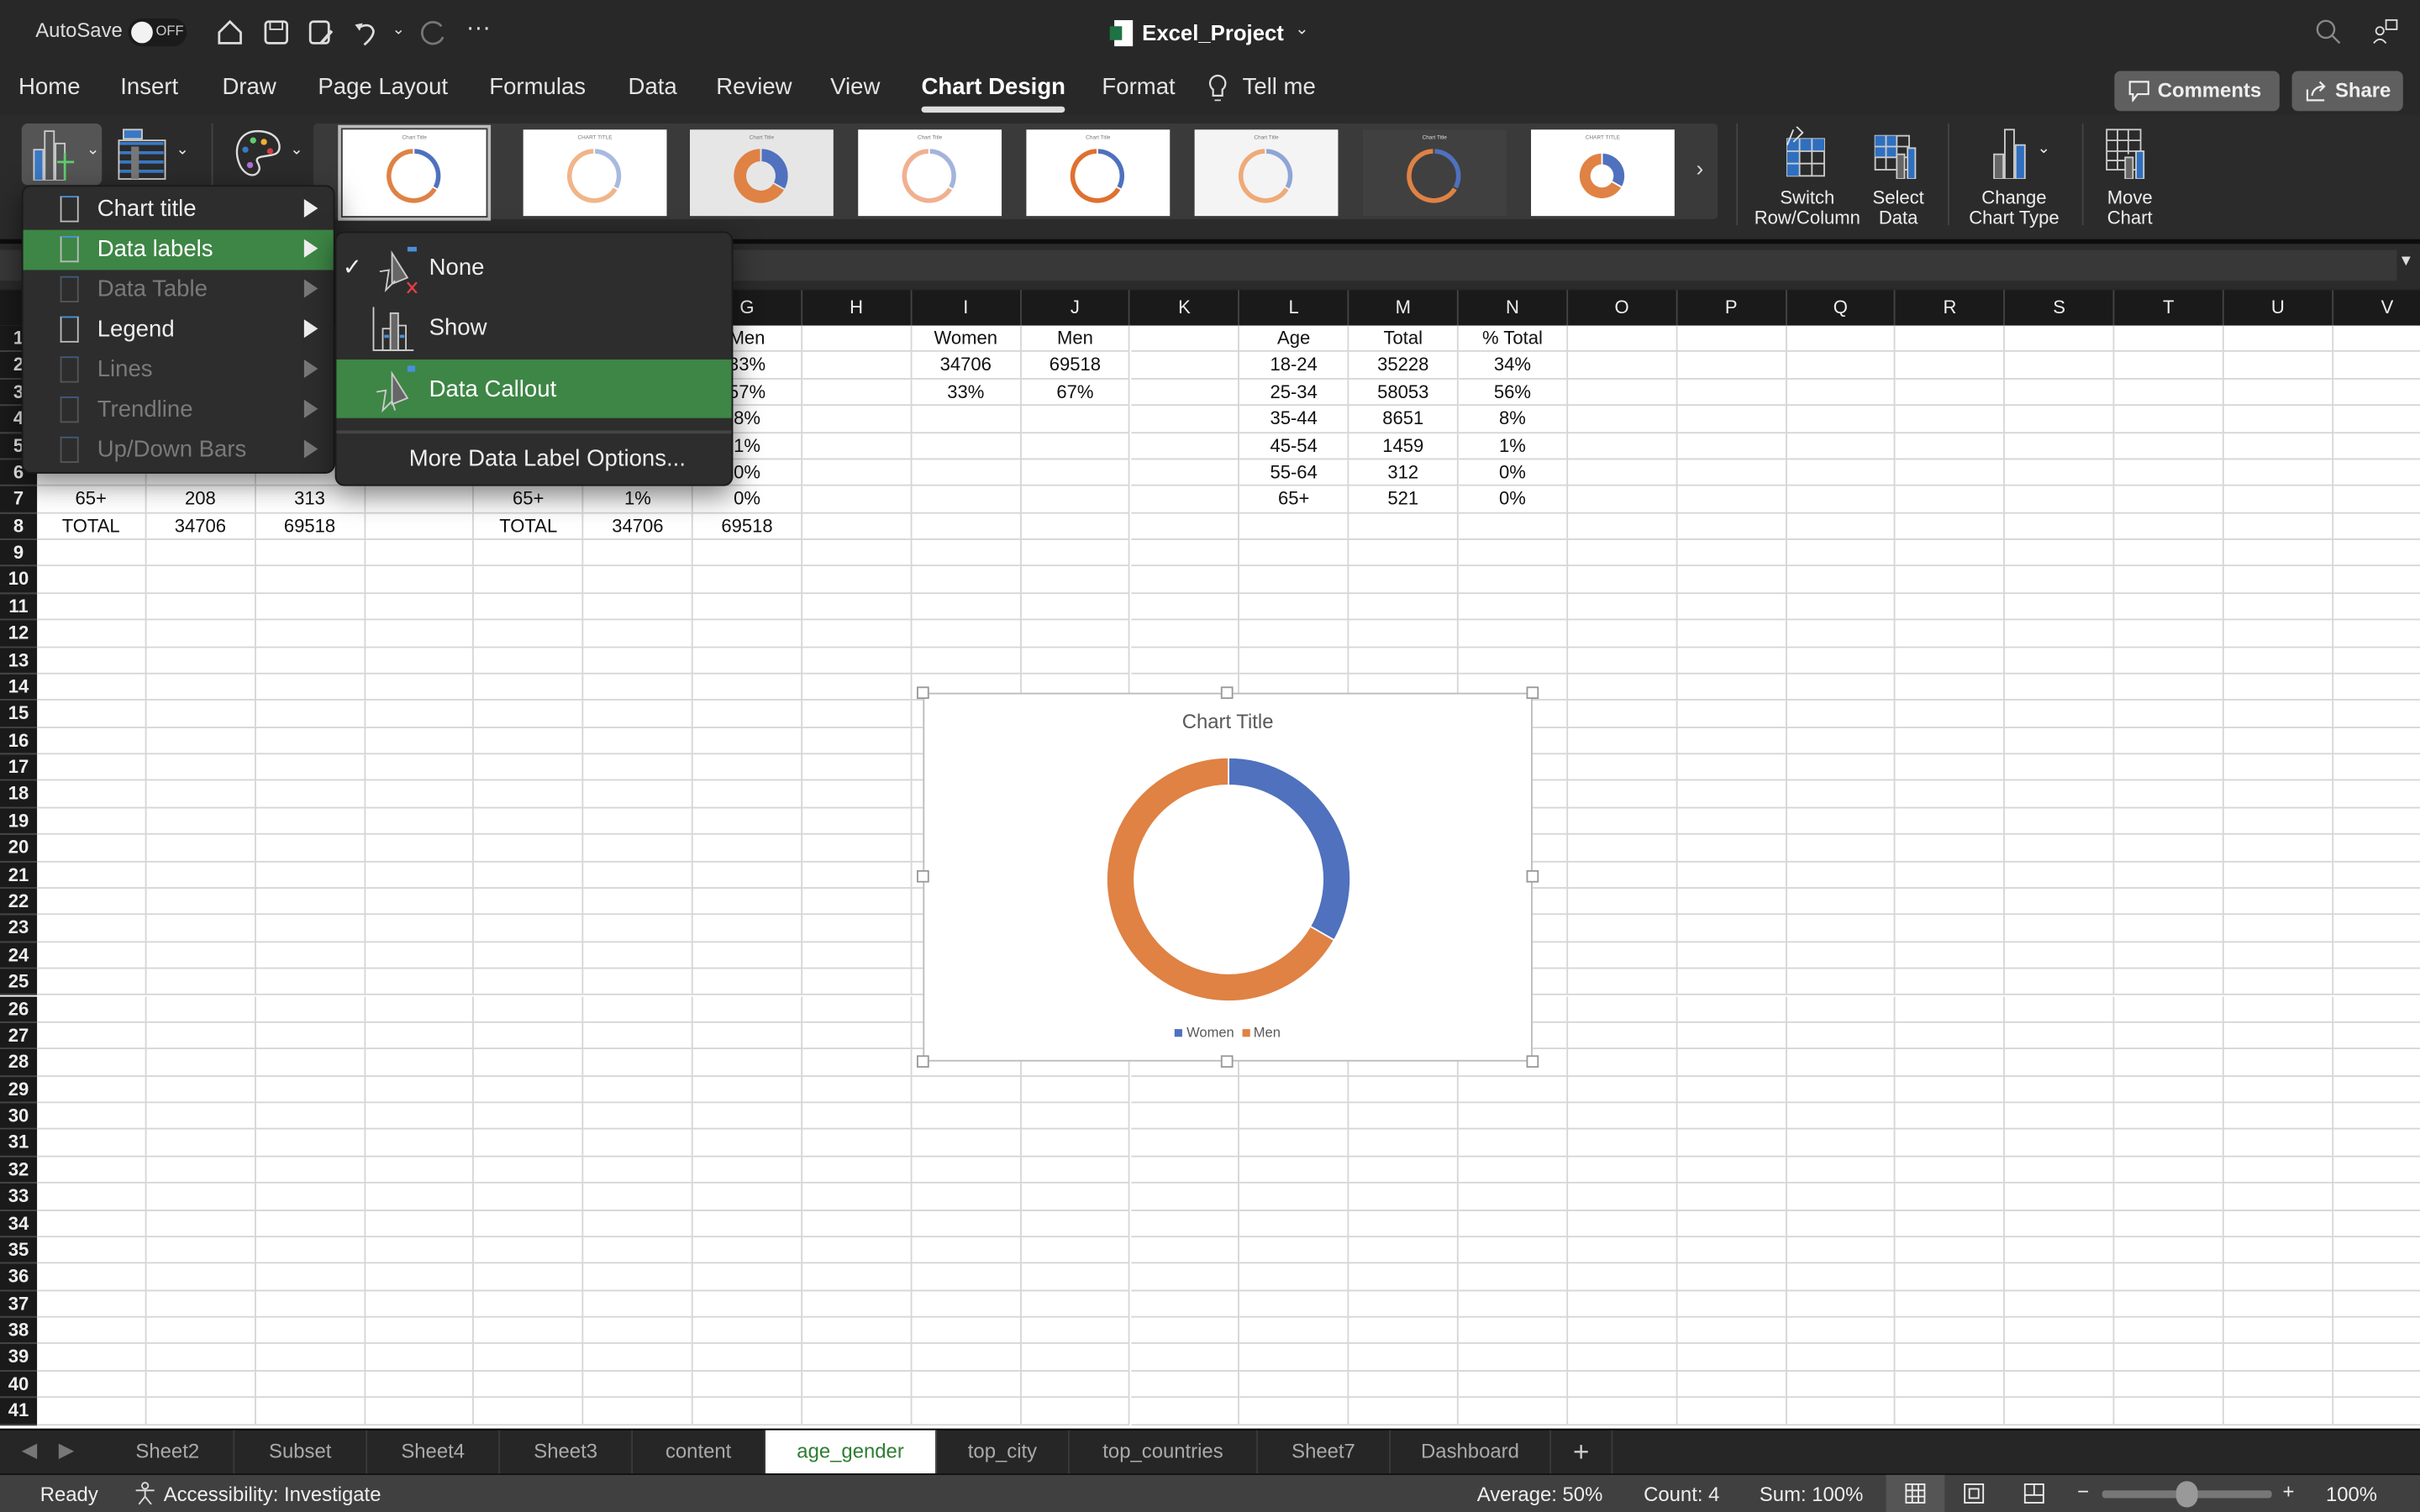 This screenshot has width=2420, height=1512. What do you see at coordinates (1076, 393) in the screenshot?
I see `cell-J3: 67%` at bounding box center [1076, 393].